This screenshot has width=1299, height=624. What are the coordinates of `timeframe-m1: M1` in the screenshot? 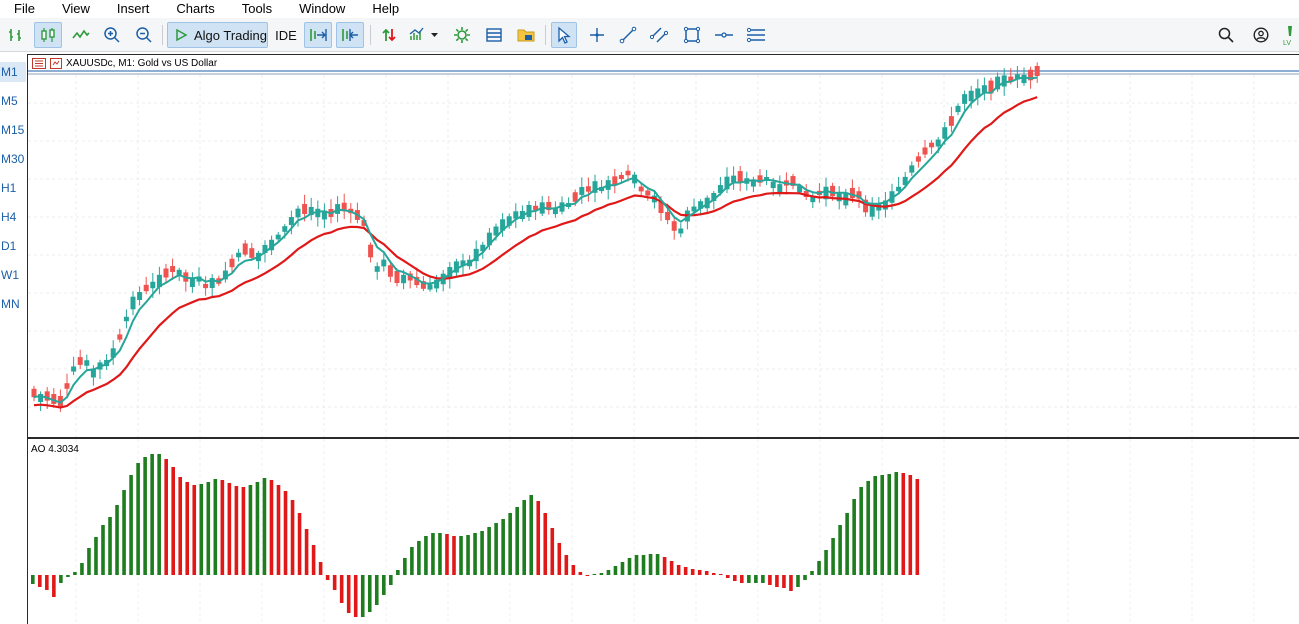 It's located at (13, 72).